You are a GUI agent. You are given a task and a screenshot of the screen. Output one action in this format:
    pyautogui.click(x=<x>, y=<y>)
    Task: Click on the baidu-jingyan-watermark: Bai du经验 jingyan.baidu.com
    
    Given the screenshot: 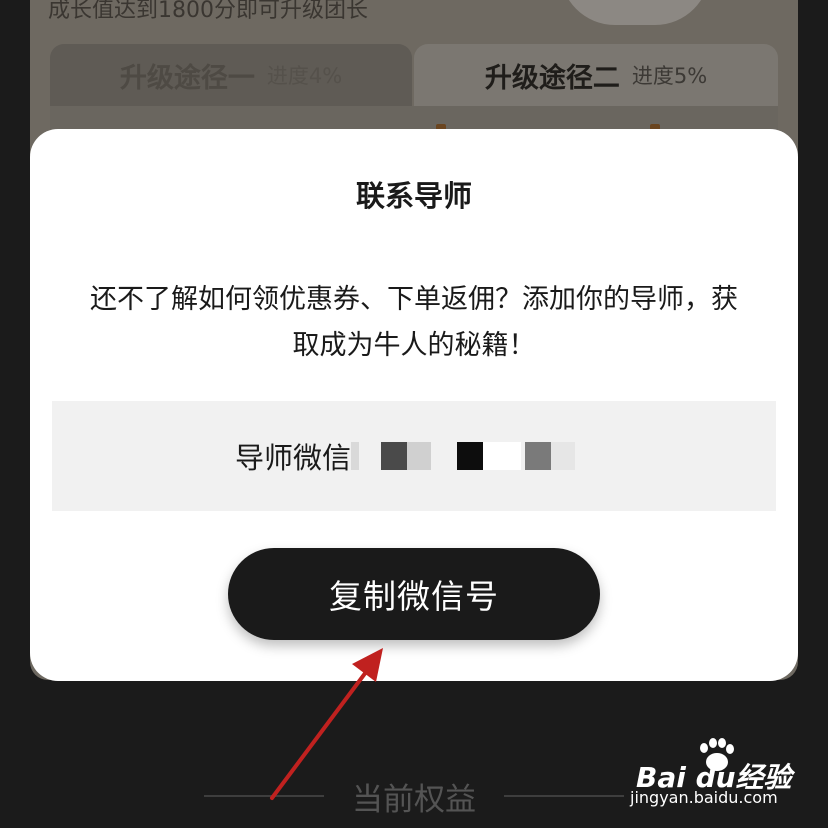 What is the action you would take?
    pyautogui.click(x=711, y=773)
    